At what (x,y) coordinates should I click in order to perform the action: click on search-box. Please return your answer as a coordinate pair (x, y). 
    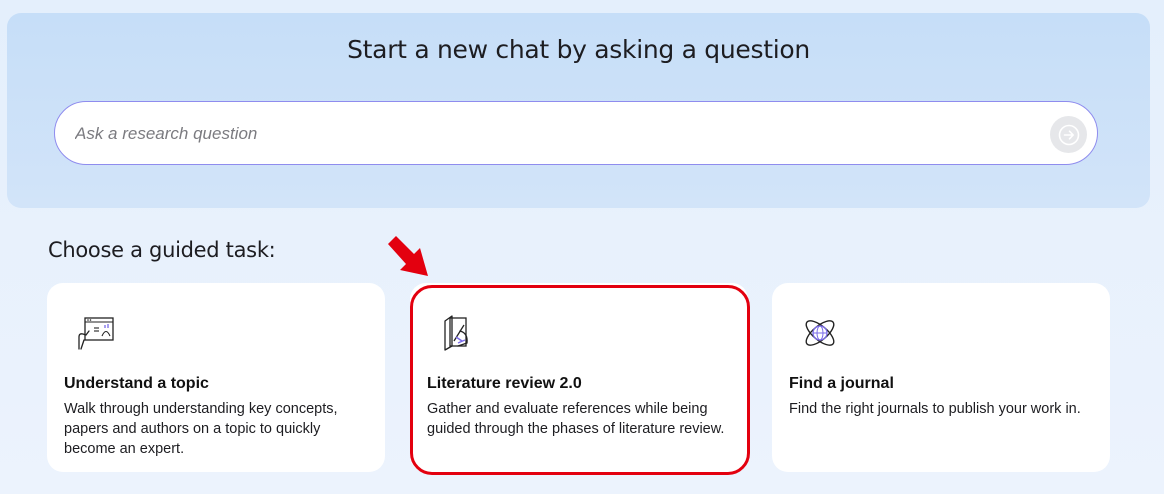
    Looking at the image, I should click on (576, 133).